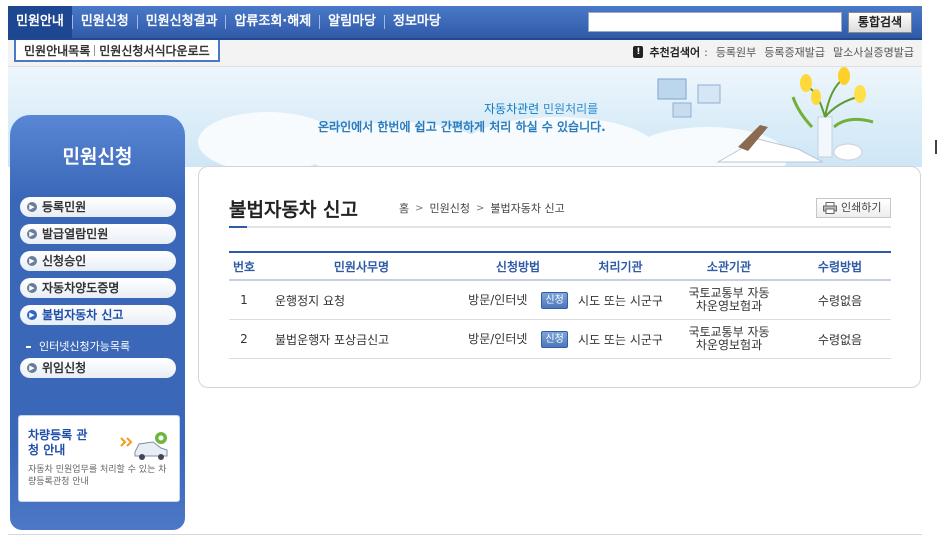 The width and height of the screenshot is (941, 541). Describe the element at coordinates (238, 227) in the screenshot. I see `title-accent` at that location.